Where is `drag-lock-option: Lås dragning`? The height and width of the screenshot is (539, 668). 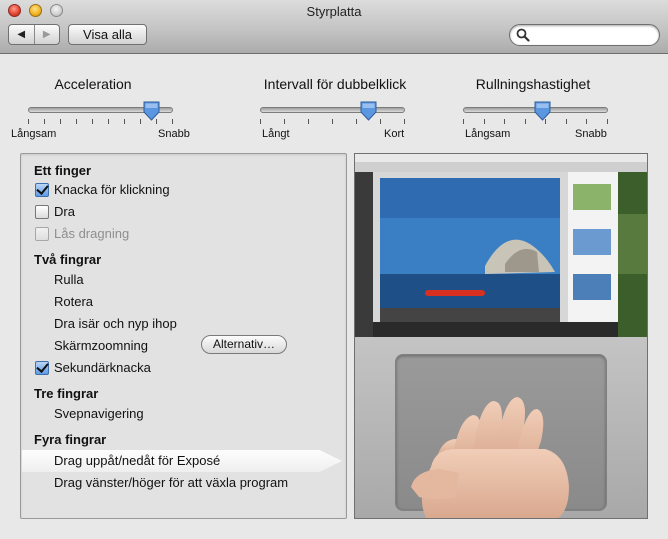
drag-lock-option: Lås dragning is located at coordinates (197, 234).